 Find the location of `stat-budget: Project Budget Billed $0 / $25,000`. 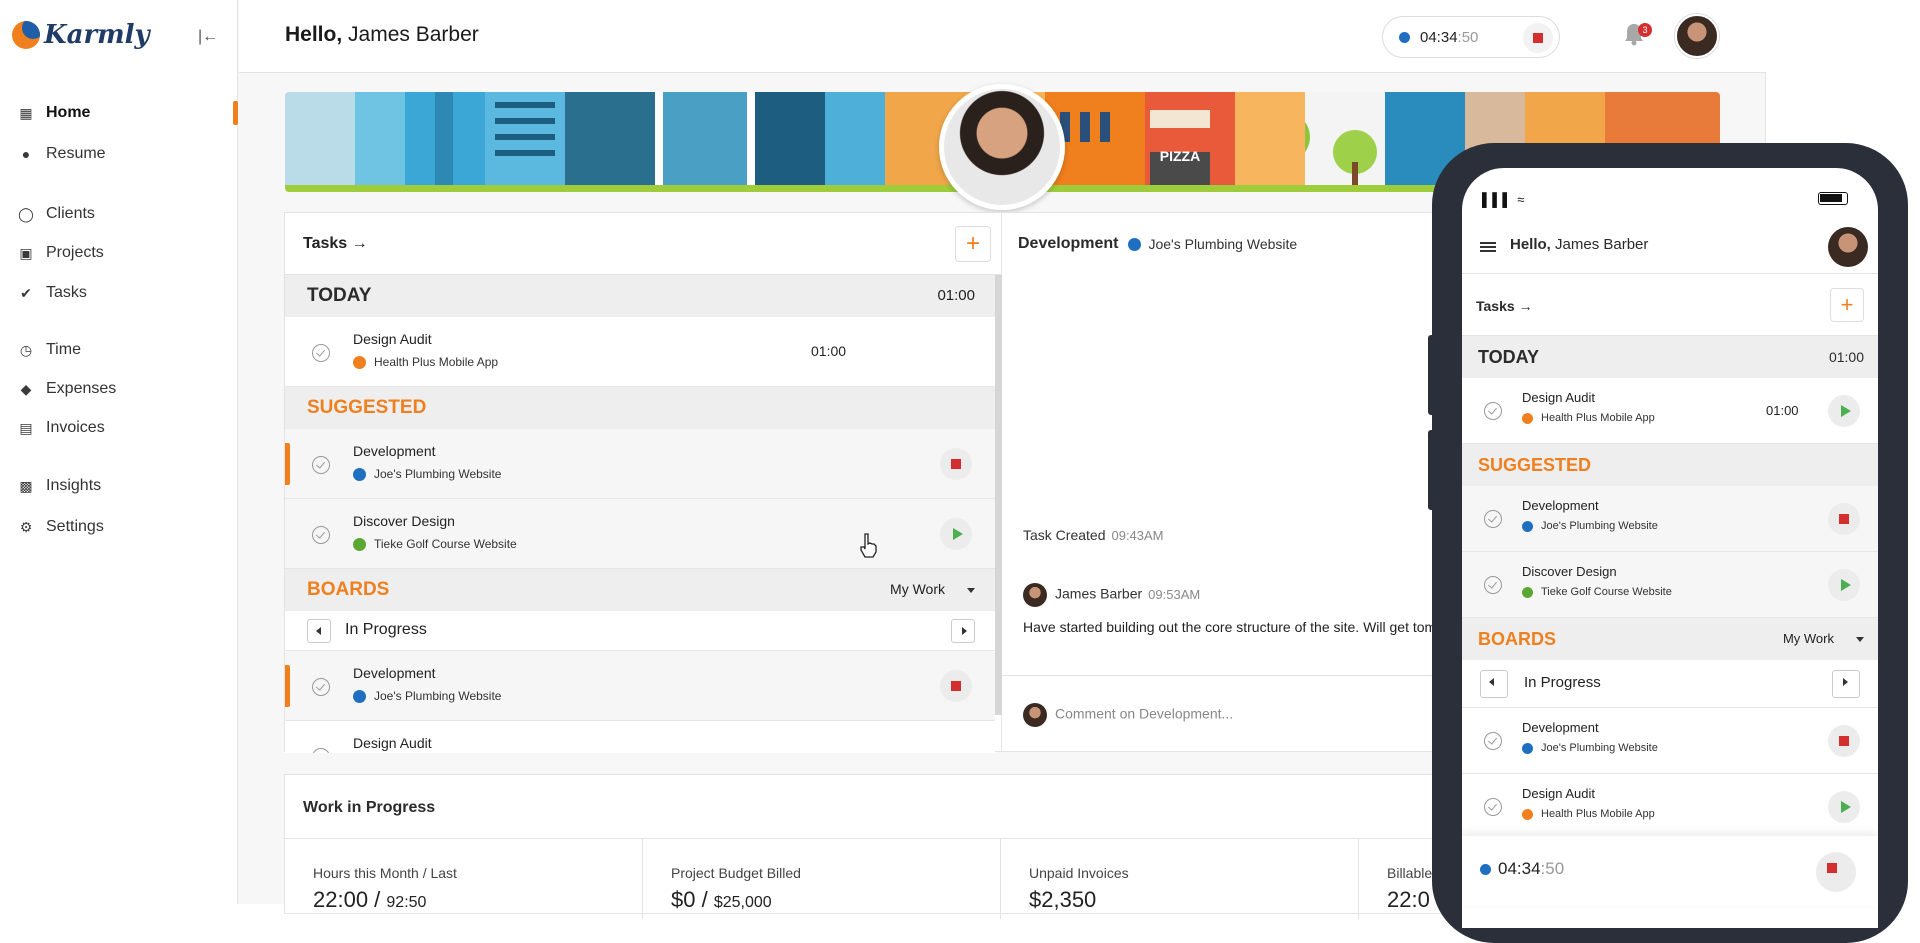

stat-budget: Project Budget Billed $0 / $25,000 is located at coordinates (822, 879).